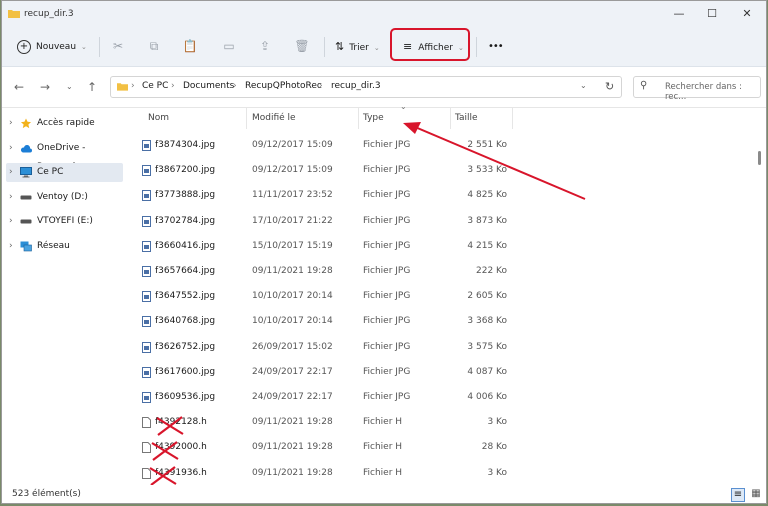 This screenshot has width=768, height=506. I want to click on copy-icon: ⧉, so click(154, 46).